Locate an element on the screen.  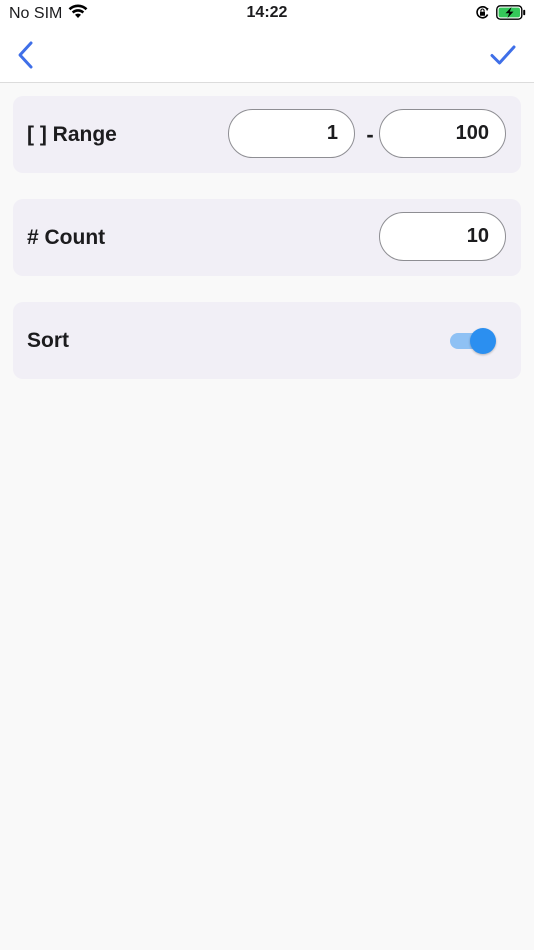
status-right is located at coordinates (500, 15).